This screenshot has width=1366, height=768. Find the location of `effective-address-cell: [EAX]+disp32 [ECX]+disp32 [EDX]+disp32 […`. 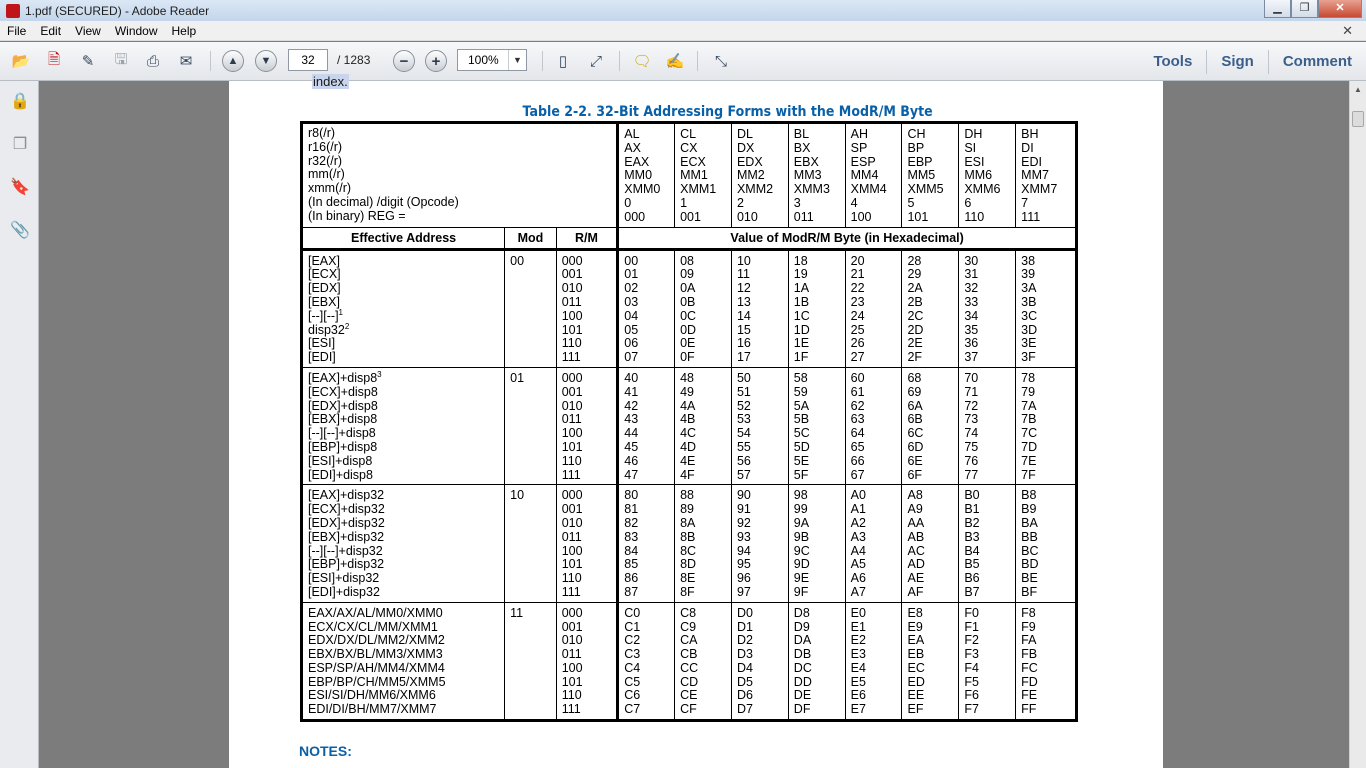

effective-address-cell: [EAX]+disp32 [ECX]+disp32 [EDX]+disp32 [… is located at coordinates (403, 543).